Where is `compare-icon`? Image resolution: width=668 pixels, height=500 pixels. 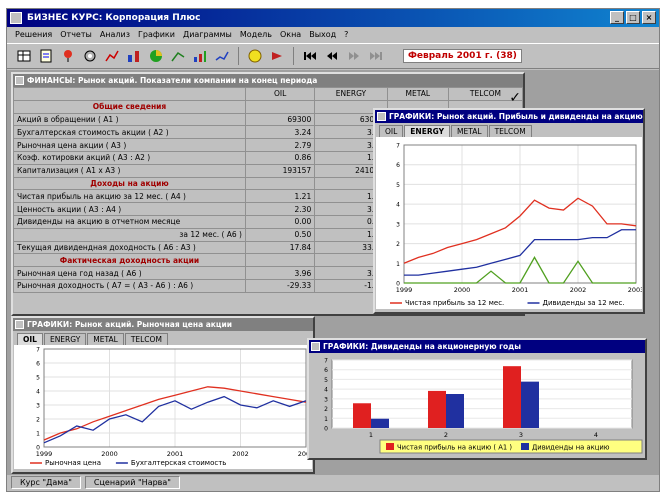 compare-icon is located at coordinates (134, 56).